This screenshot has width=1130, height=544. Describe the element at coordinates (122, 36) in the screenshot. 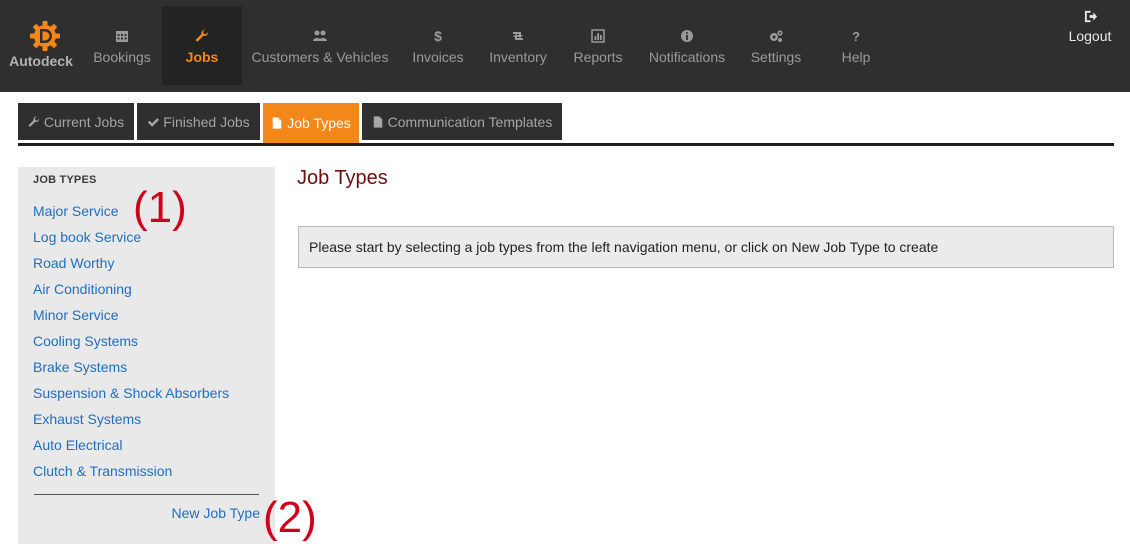

I see `calendar-icon` at that location.